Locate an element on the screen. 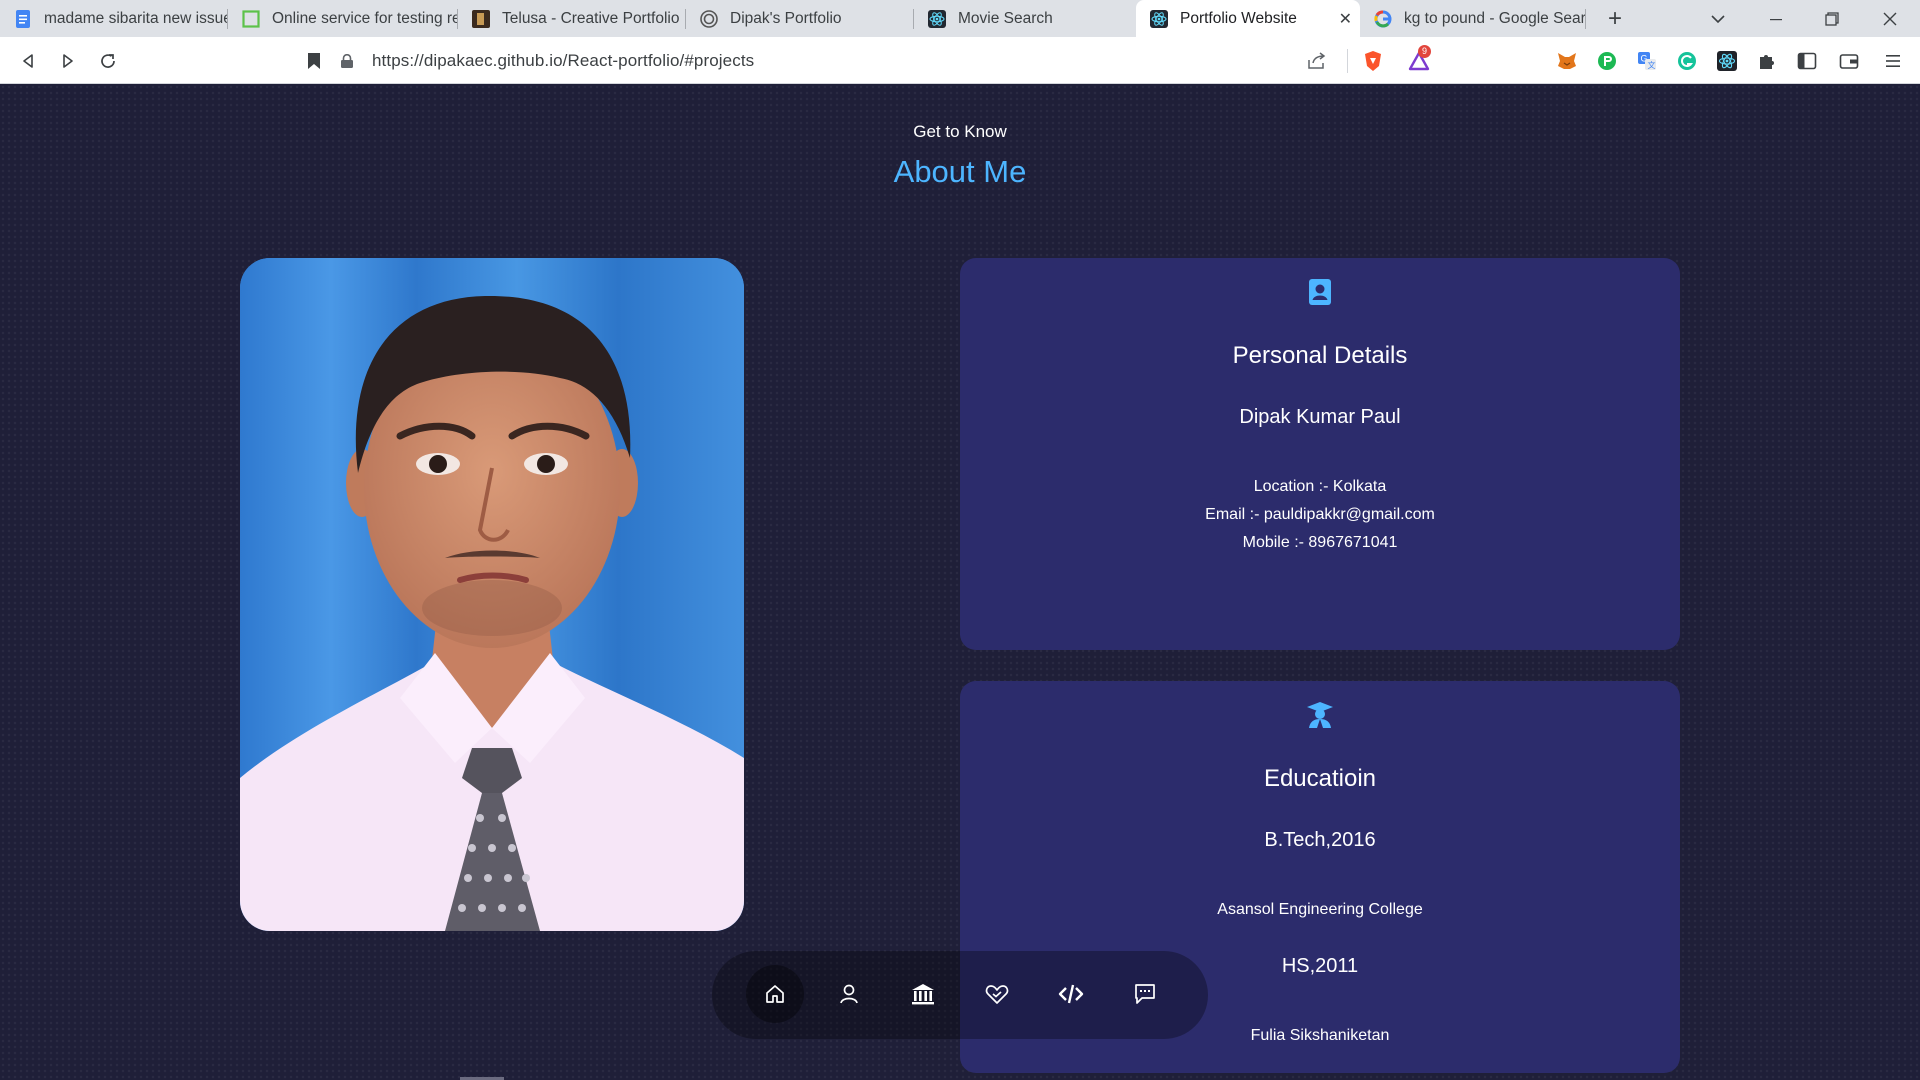  bookmark-icon is located at coordinates (314, 61).